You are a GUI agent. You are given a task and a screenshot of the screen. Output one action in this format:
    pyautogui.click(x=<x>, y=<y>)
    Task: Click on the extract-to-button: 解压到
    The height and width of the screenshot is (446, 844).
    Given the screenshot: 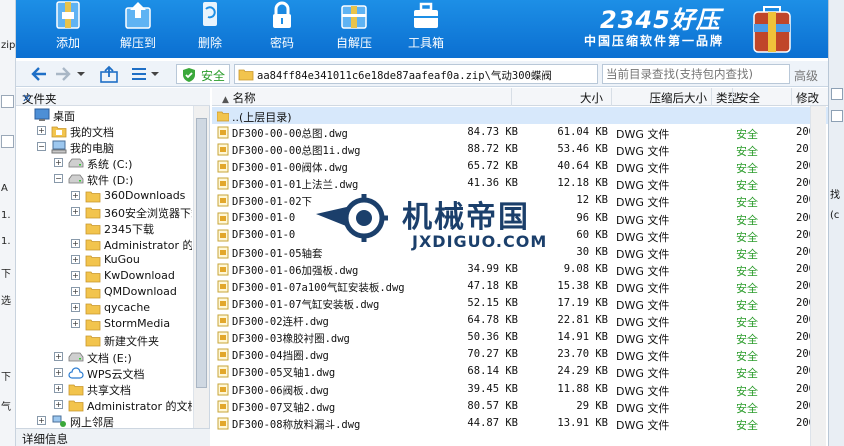 What is the action you would take?
    pyautogui.click(x=138, y=29)
    